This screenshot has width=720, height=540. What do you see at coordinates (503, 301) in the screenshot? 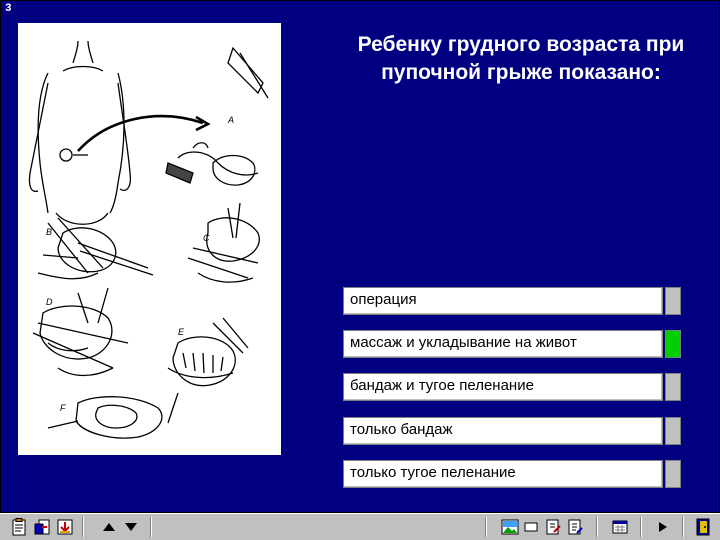
I see `answer-label: операция` at bounding box center [503, 301].